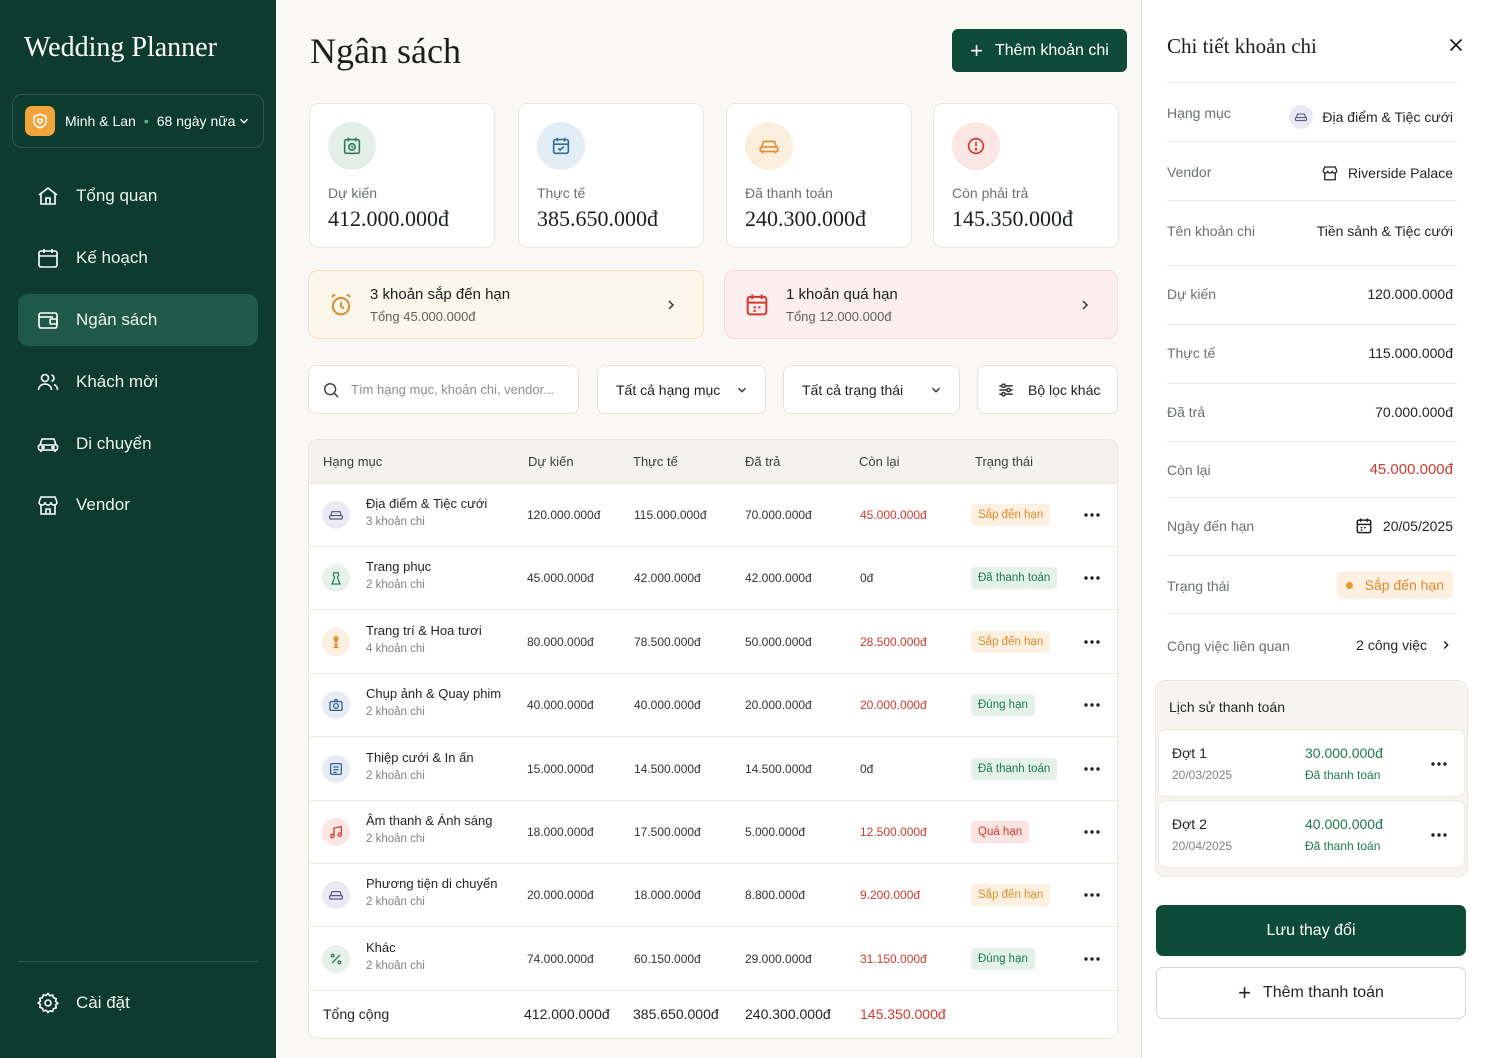 The width and height of the screenshot is (1487, 1058). Describe the element at coordinates (100, 121) in the screenshot. I see `couple-names: Minh & Lan` at that location.